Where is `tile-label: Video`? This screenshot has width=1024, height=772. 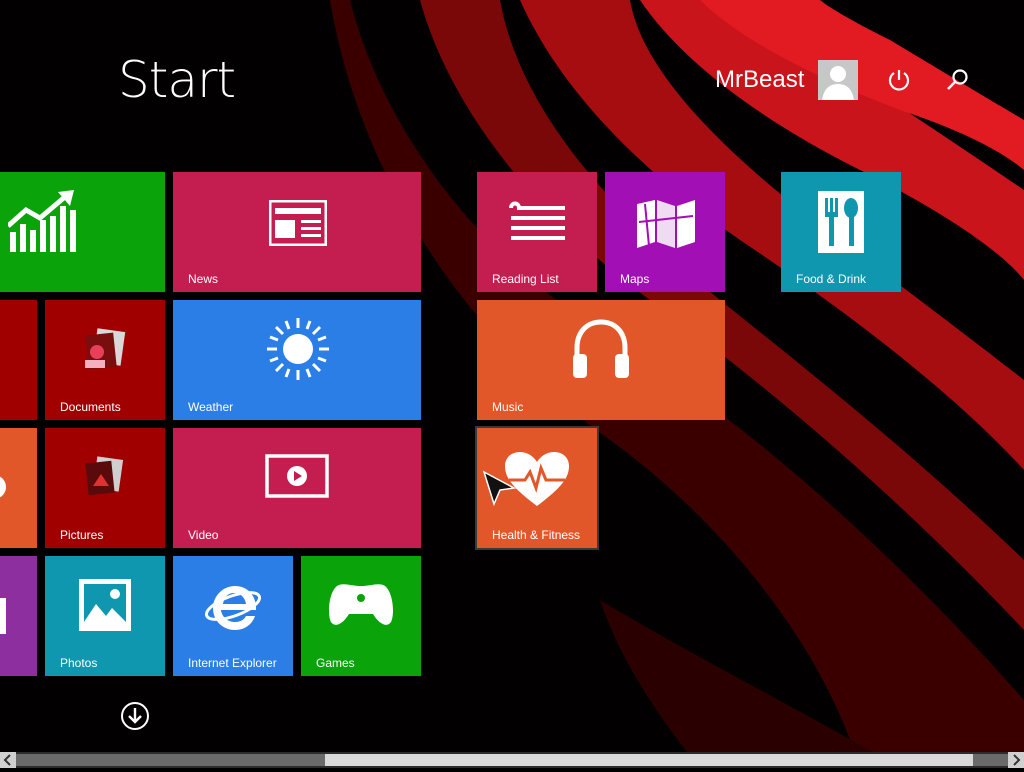 tile-label: Video is located at coordinates (203, 535).